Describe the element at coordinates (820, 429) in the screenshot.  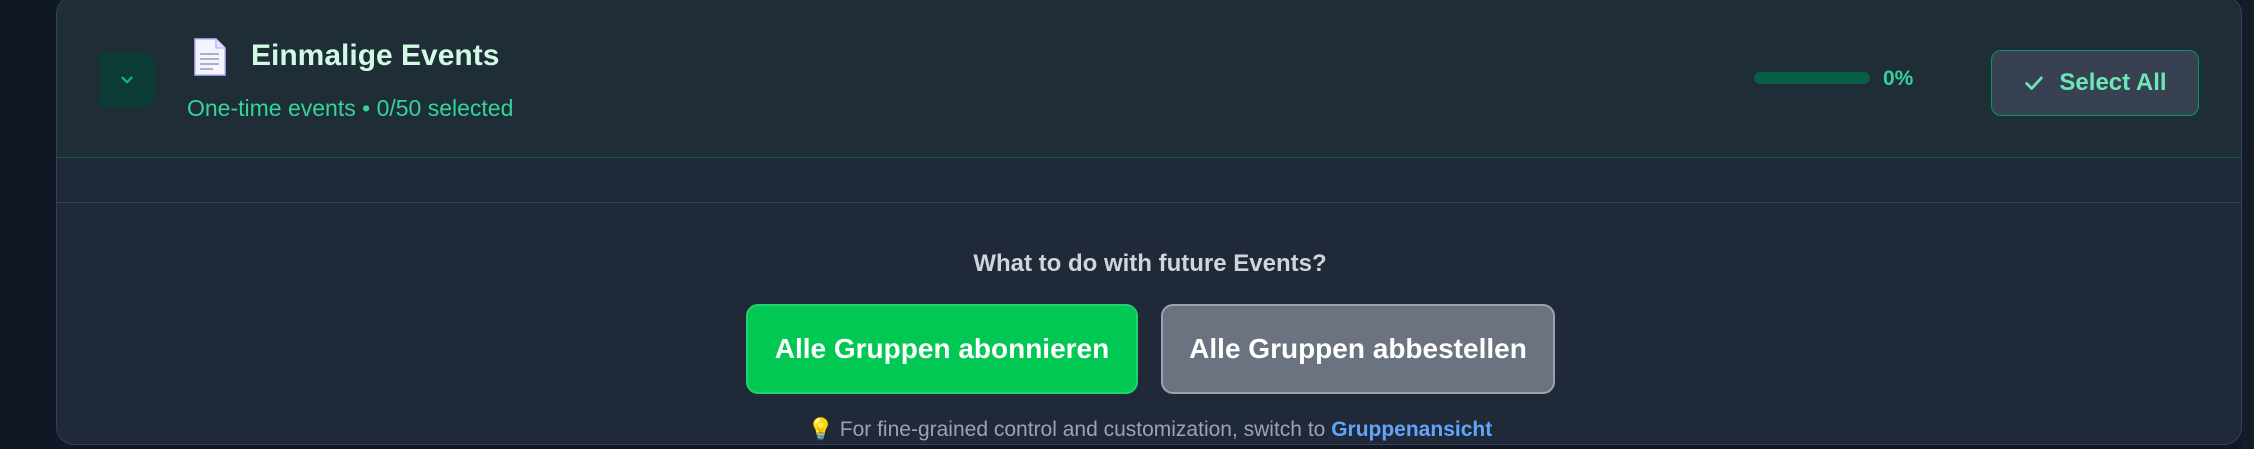
I see `lightbulb-icon: 💡` at that location.